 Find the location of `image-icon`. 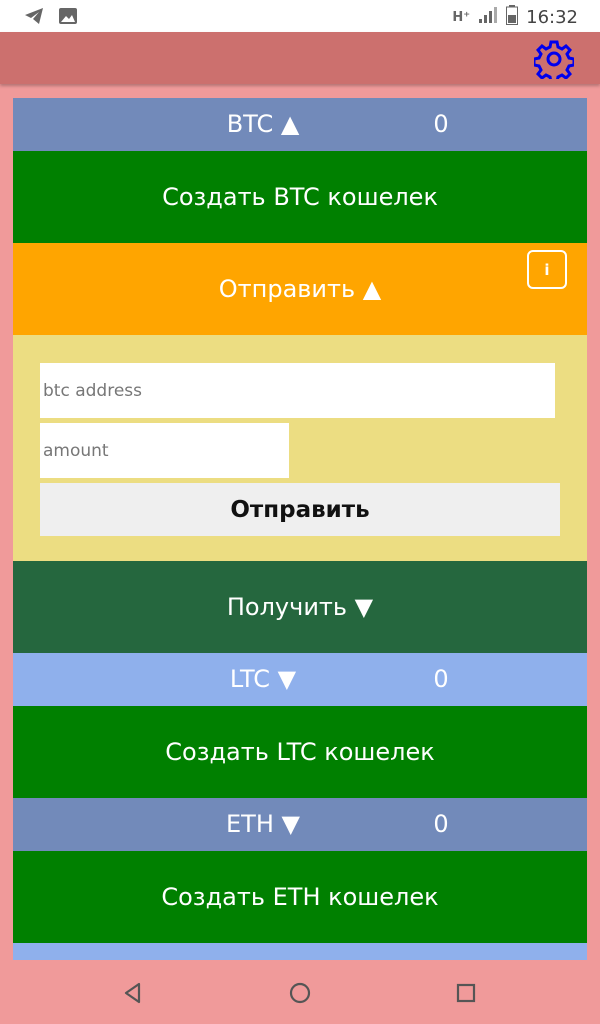

image-icon is located at coordinates (68, 18).